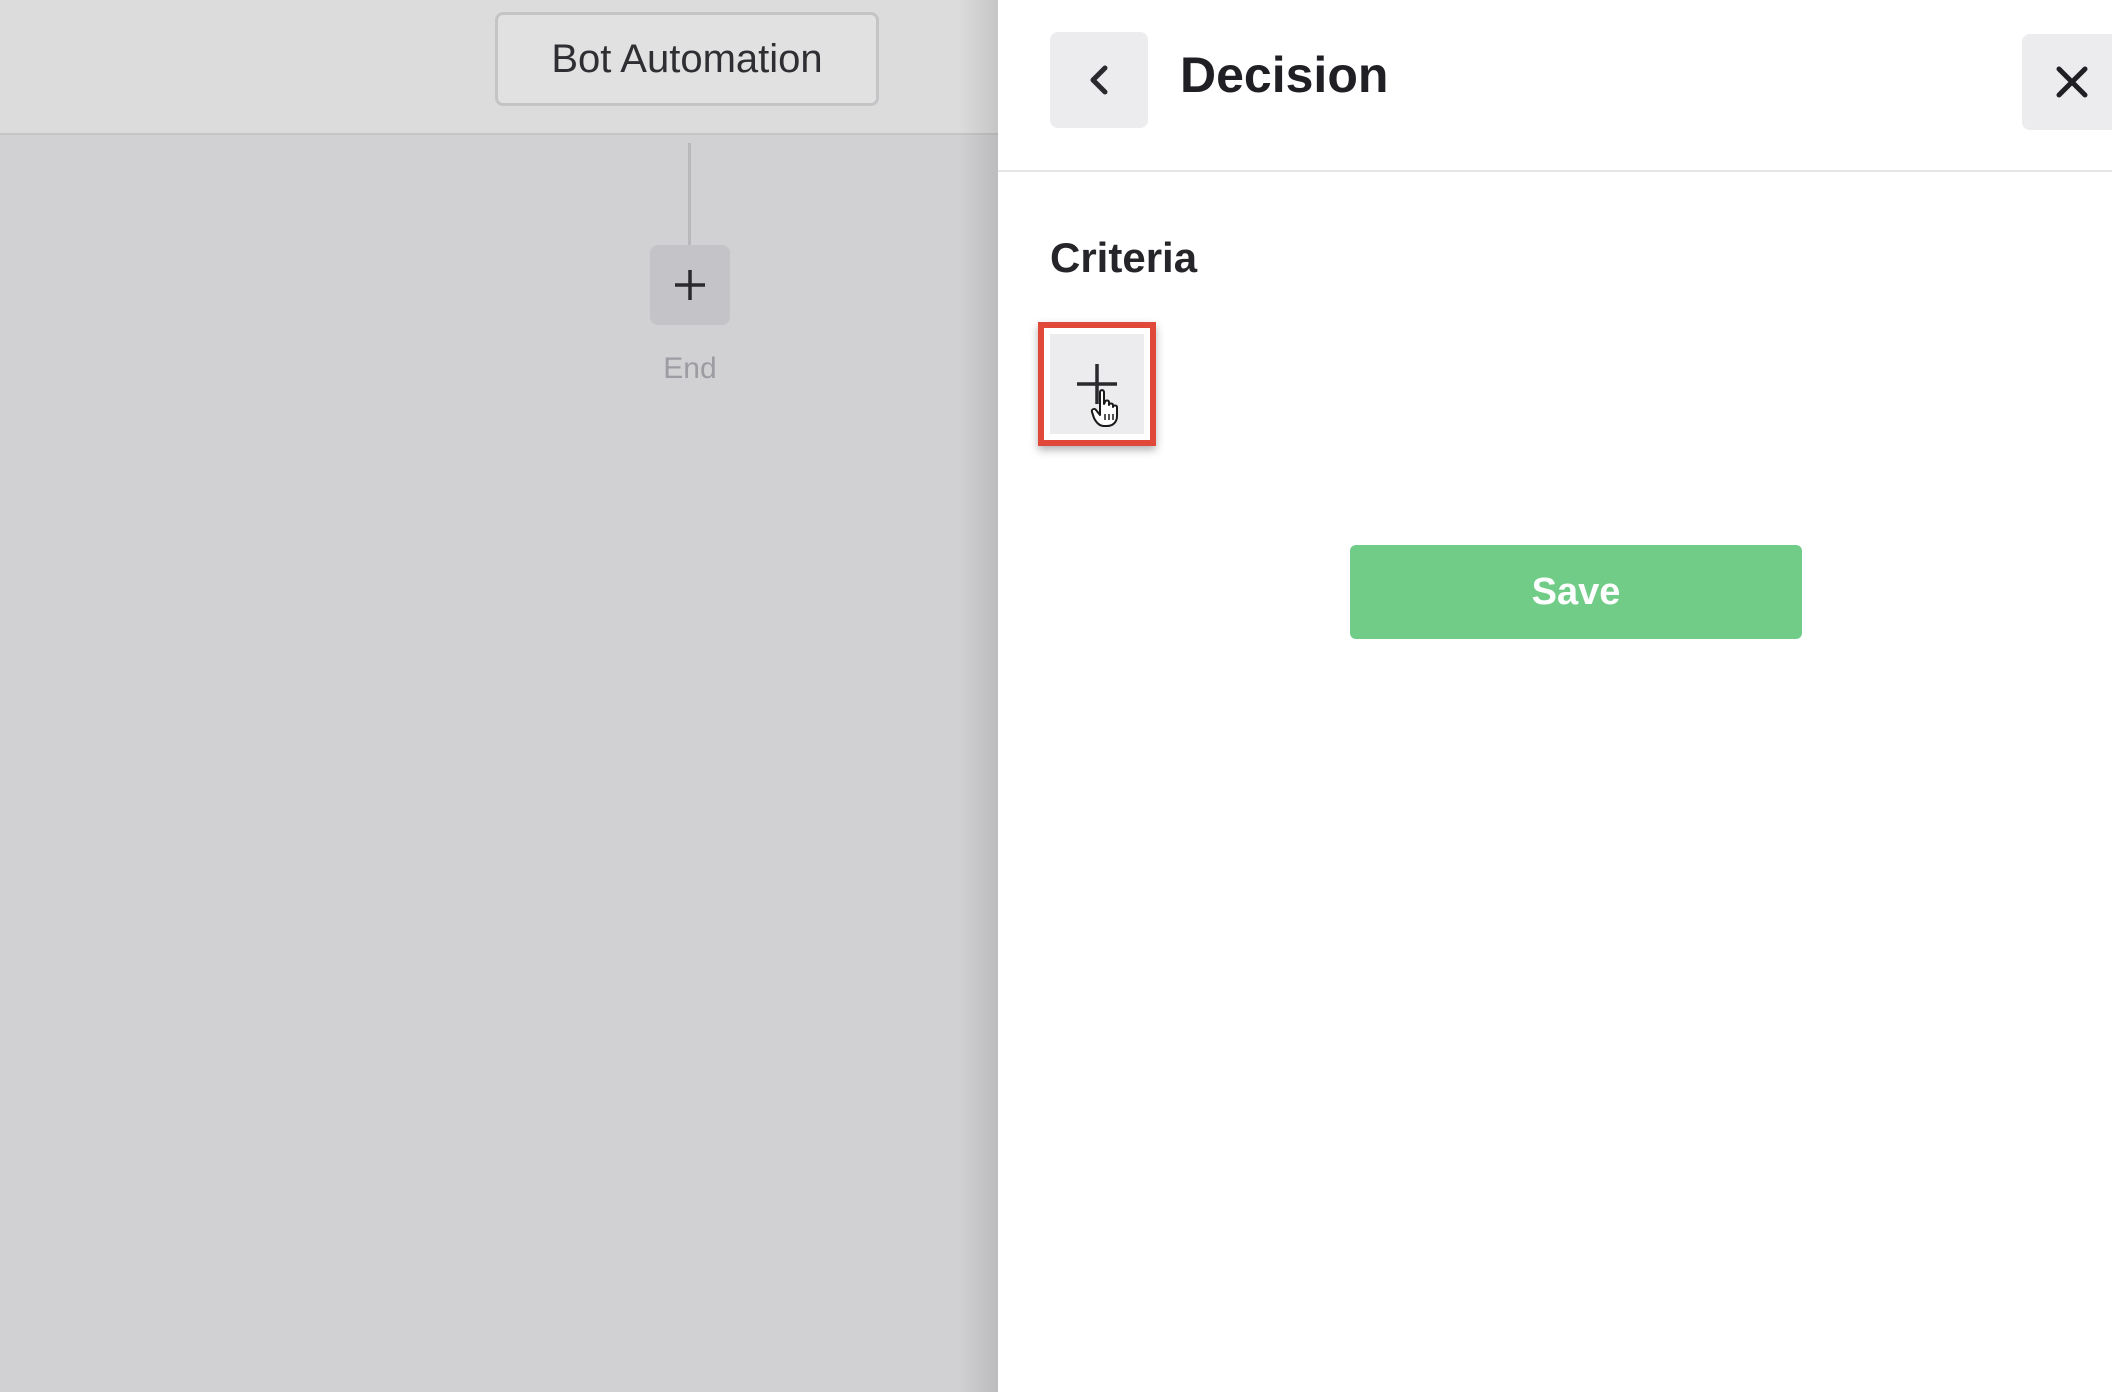 The height and width of the screenshot is (1392, 2112). Describe the element at coordinates (690, 368) in the screenshot. I see `end-label: End` at that location.